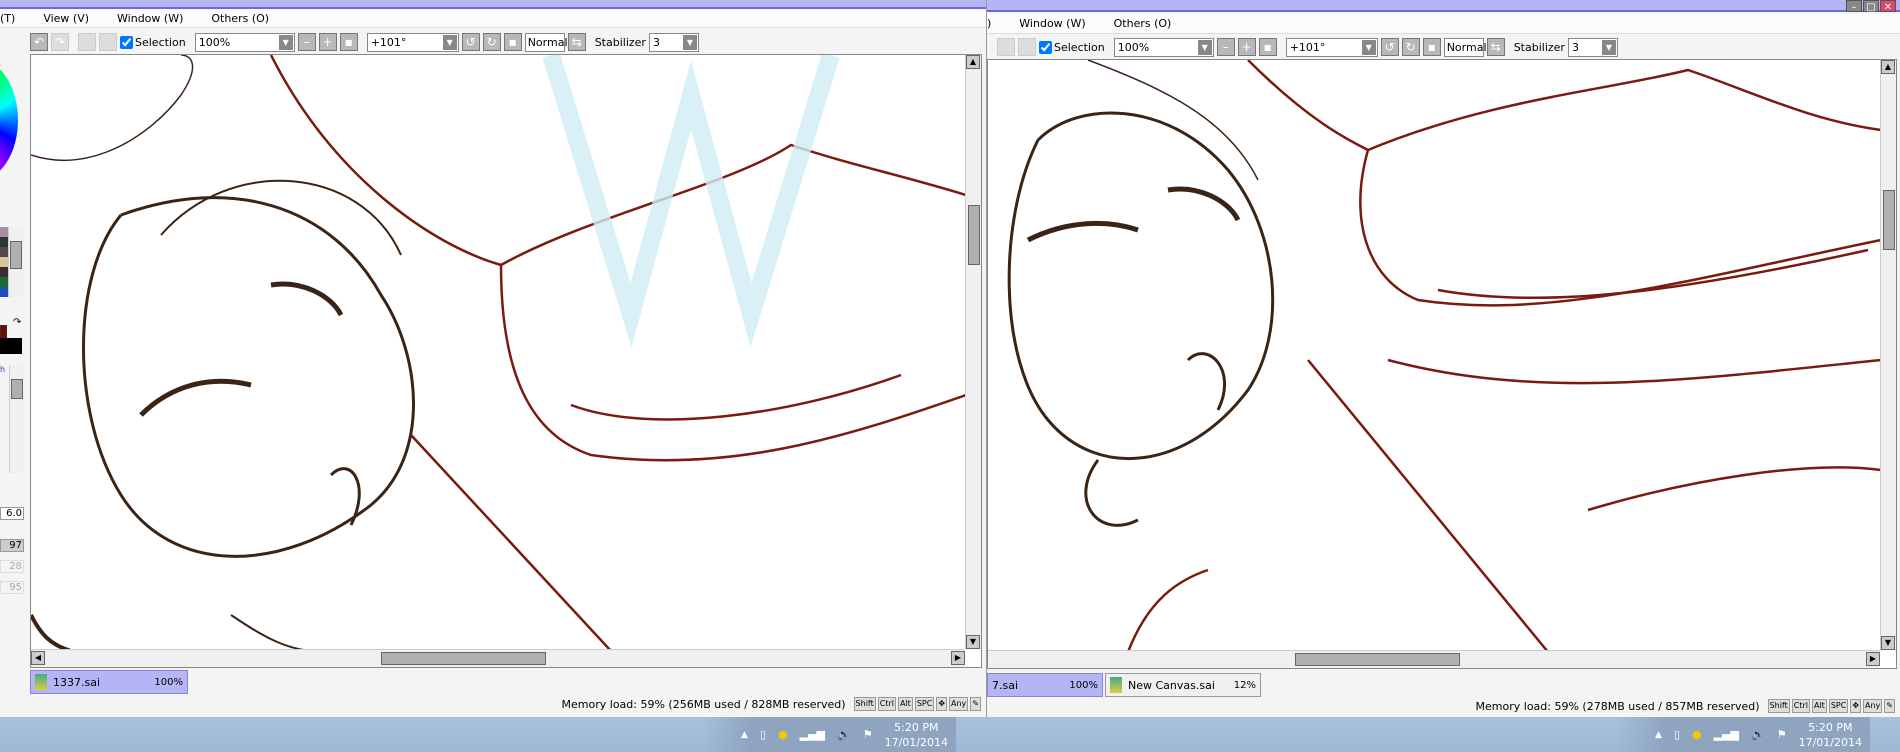 The image size is (1900, 752). Describe the element at coordinates (15, 262) in the screenshot. I see `swatch-scrollbar` at that location.